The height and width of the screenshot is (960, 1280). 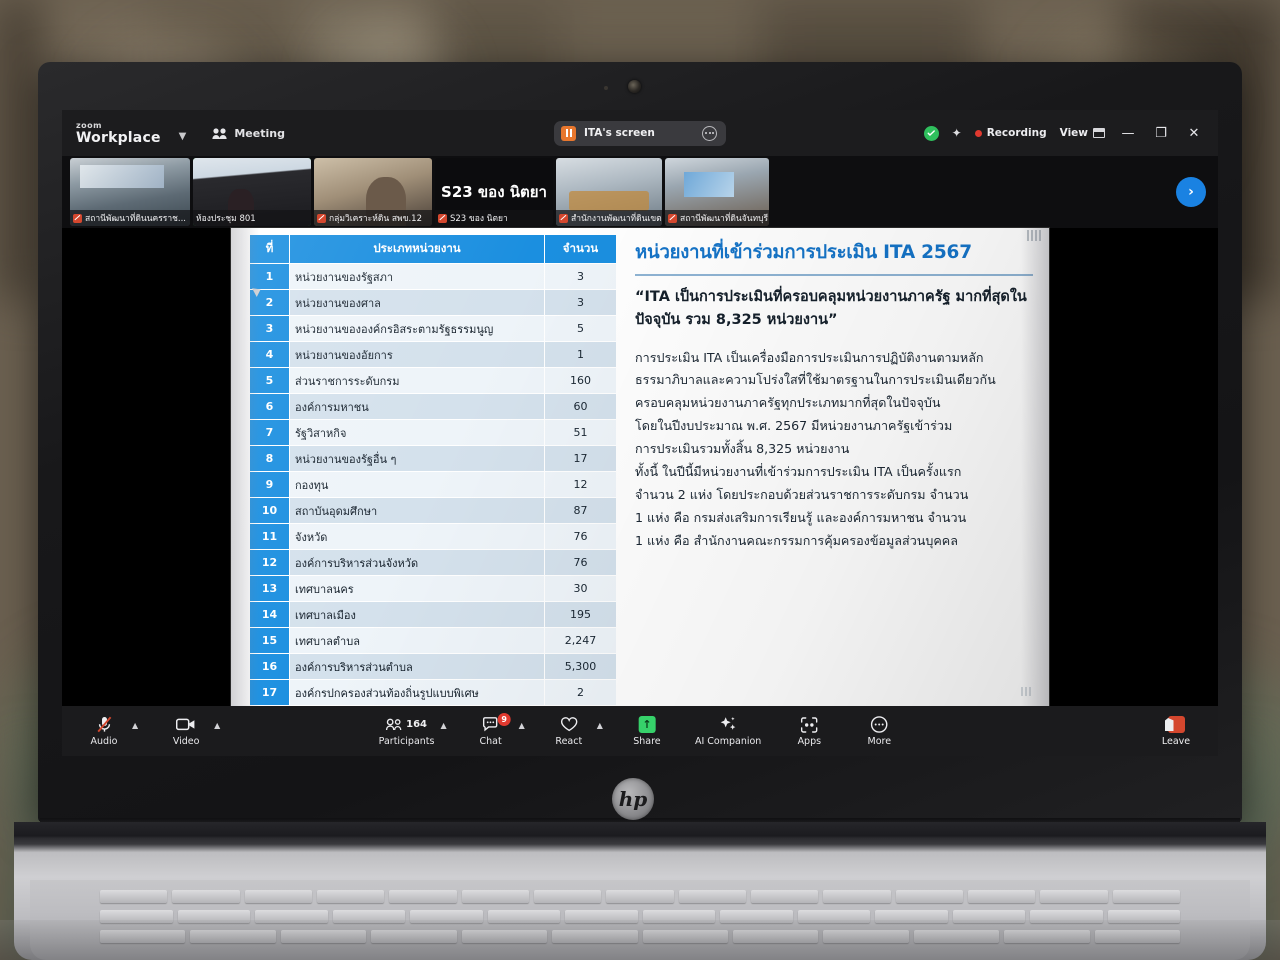 I want to click on row-agency-type: หน่วยงานของรัฐอื่น ๆ, so click(x=417, y=458).